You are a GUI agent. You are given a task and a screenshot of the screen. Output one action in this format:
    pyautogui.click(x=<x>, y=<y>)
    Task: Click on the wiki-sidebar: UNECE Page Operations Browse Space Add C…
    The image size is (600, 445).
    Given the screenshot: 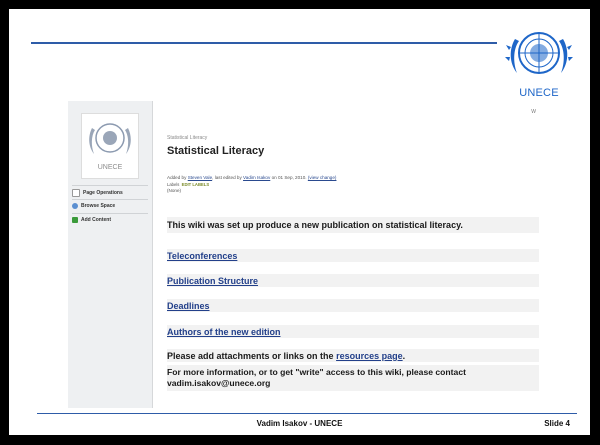 What is the action you would take?
    pyautogui.click(x=110, y=254)
    